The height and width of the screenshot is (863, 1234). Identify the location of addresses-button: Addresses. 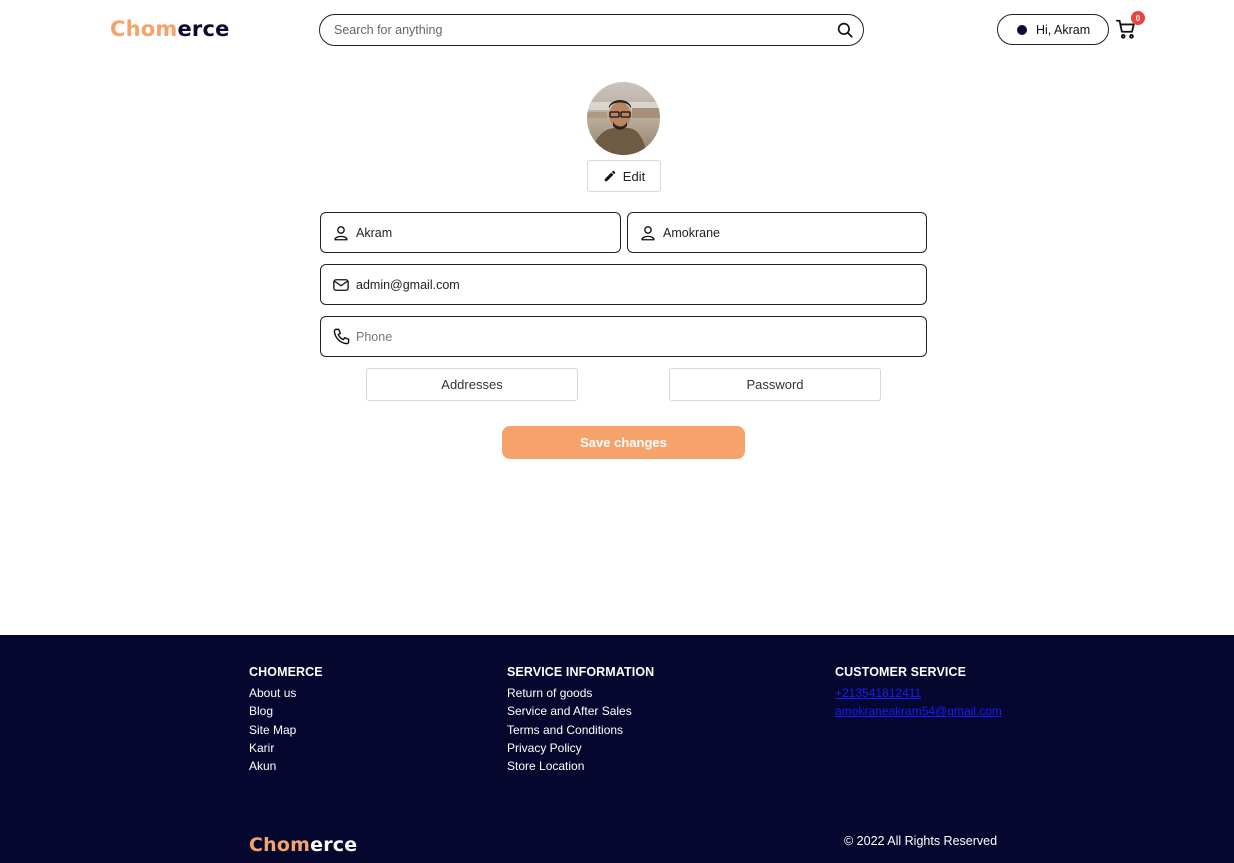
(472, 384).